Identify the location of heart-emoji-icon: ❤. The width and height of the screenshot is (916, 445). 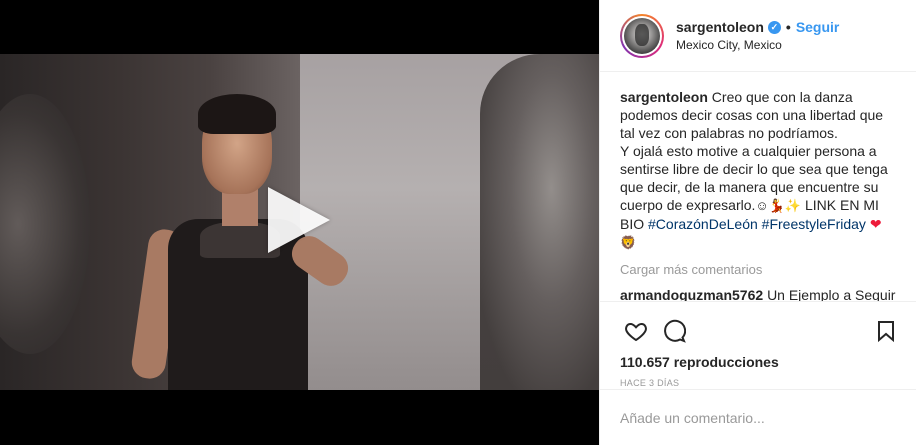
(875, 224).